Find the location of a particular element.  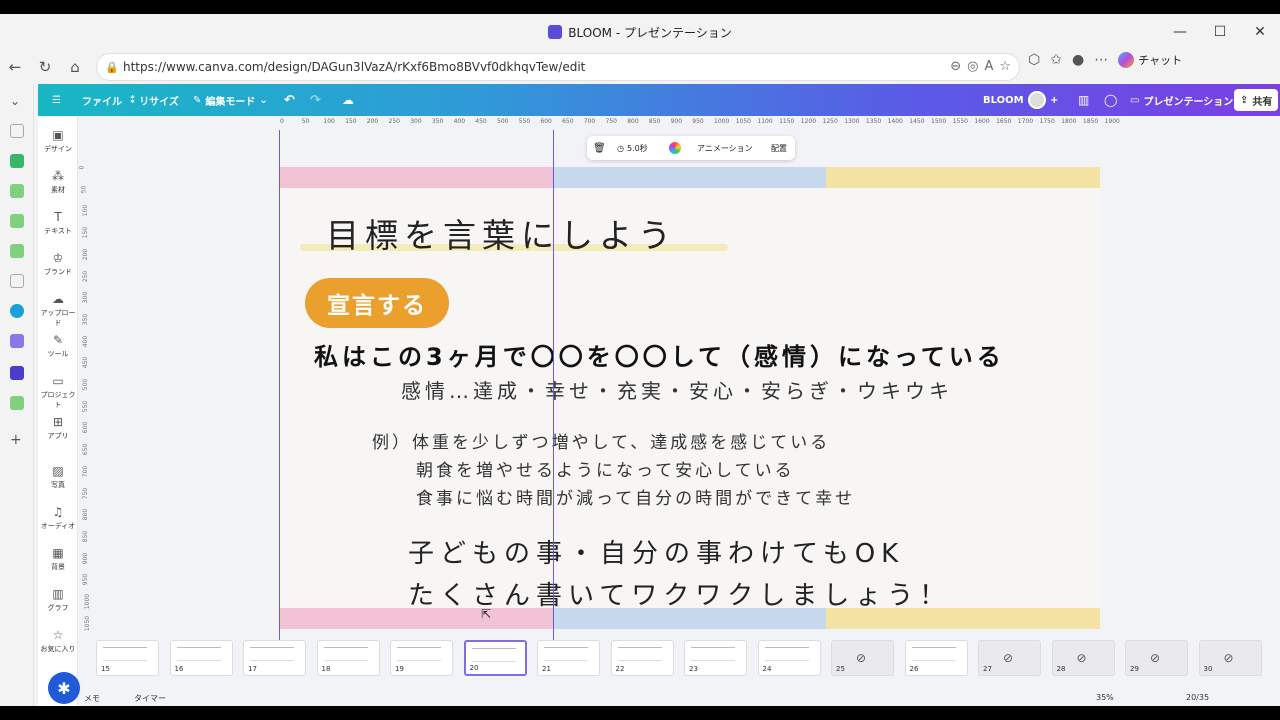

declare-pill: 宣言する is located at coordinates (377, 303).